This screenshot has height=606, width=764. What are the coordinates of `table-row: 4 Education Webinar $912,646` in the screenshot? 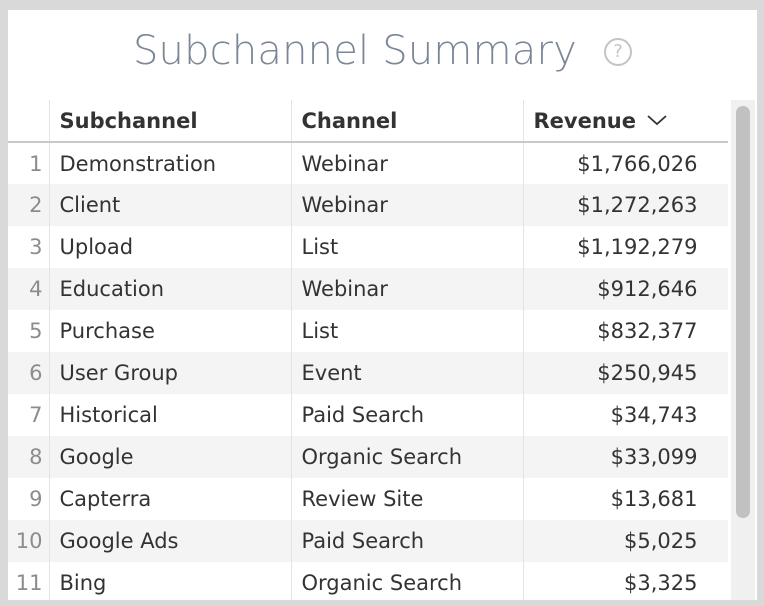 It's located at (368, 289).